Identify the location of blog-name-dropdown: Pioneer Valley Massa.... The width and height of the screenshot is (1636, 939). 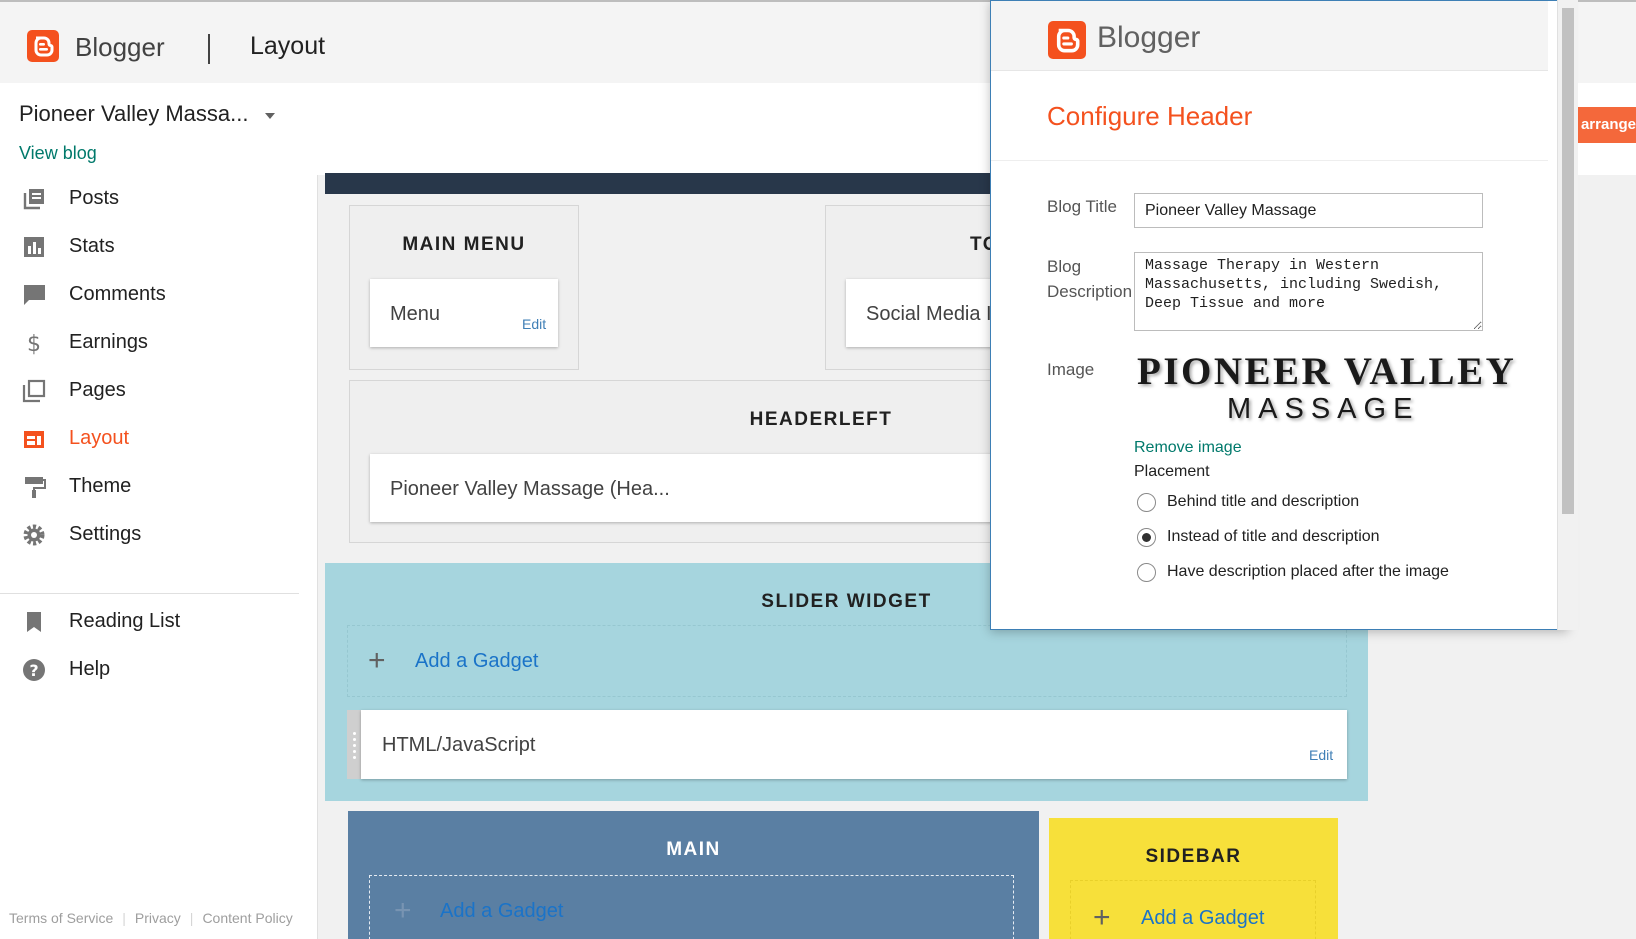
(133, 114).